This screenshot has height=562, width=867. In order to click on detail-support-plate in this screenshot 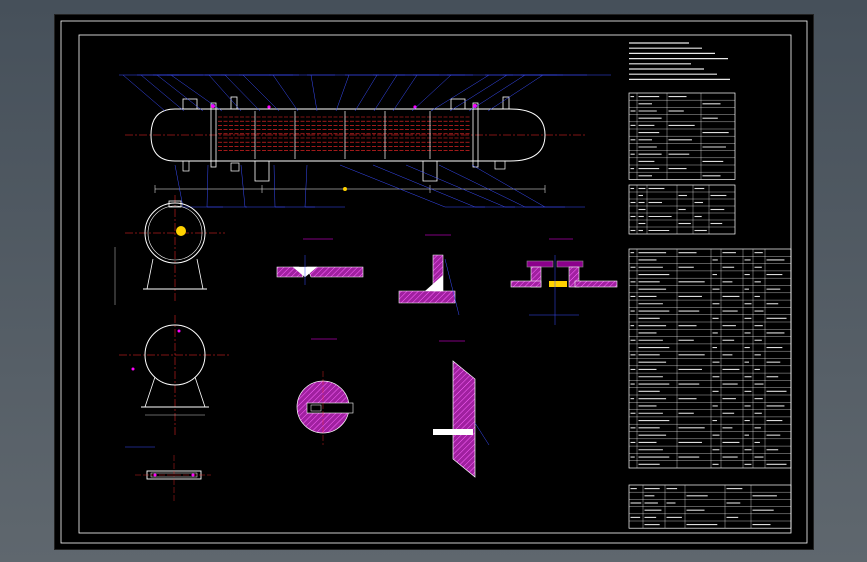, I will do `click(461, 409)`.